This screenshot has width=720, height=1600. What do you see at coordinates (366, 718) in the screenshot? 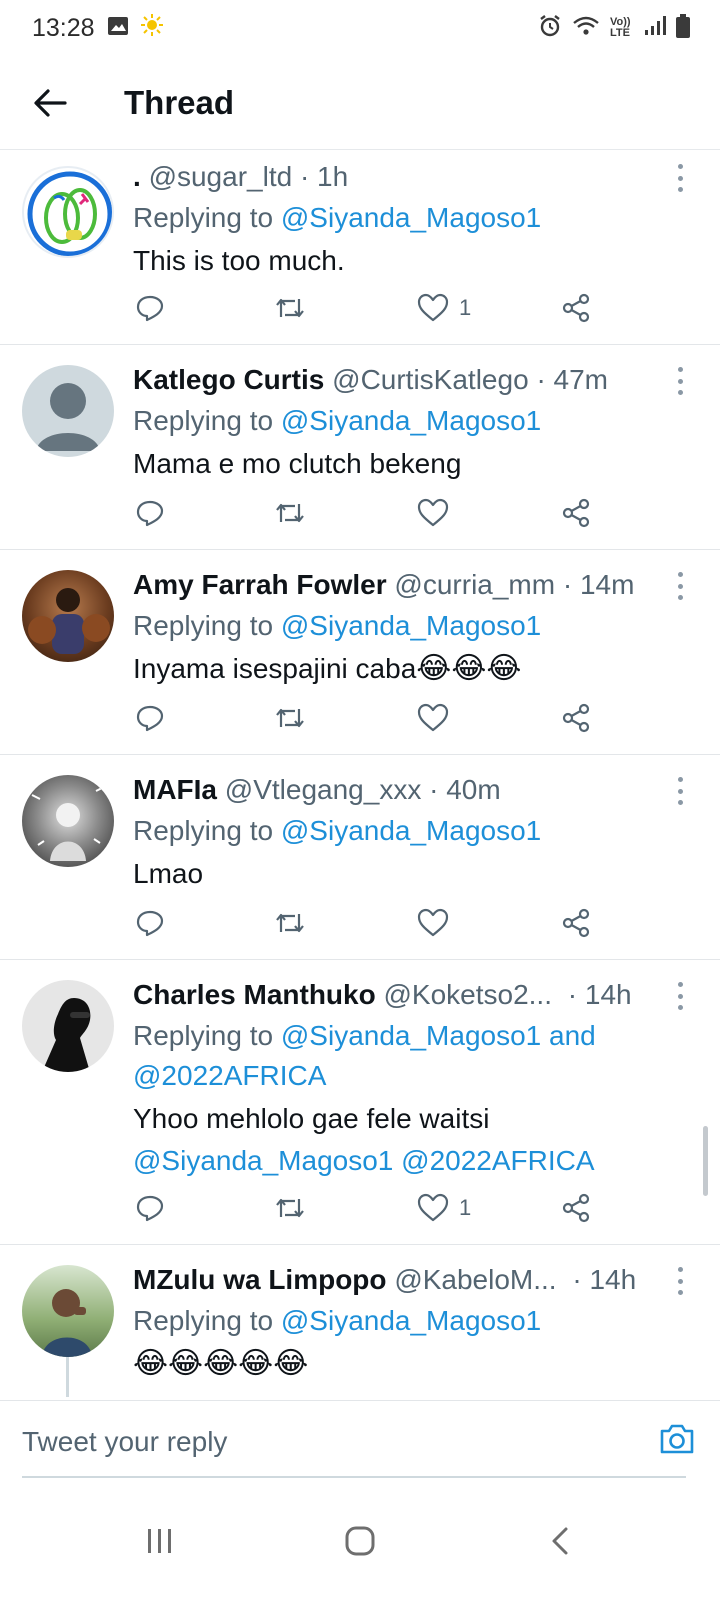
I see `tweet-actions` at bounding box center [366, 718].